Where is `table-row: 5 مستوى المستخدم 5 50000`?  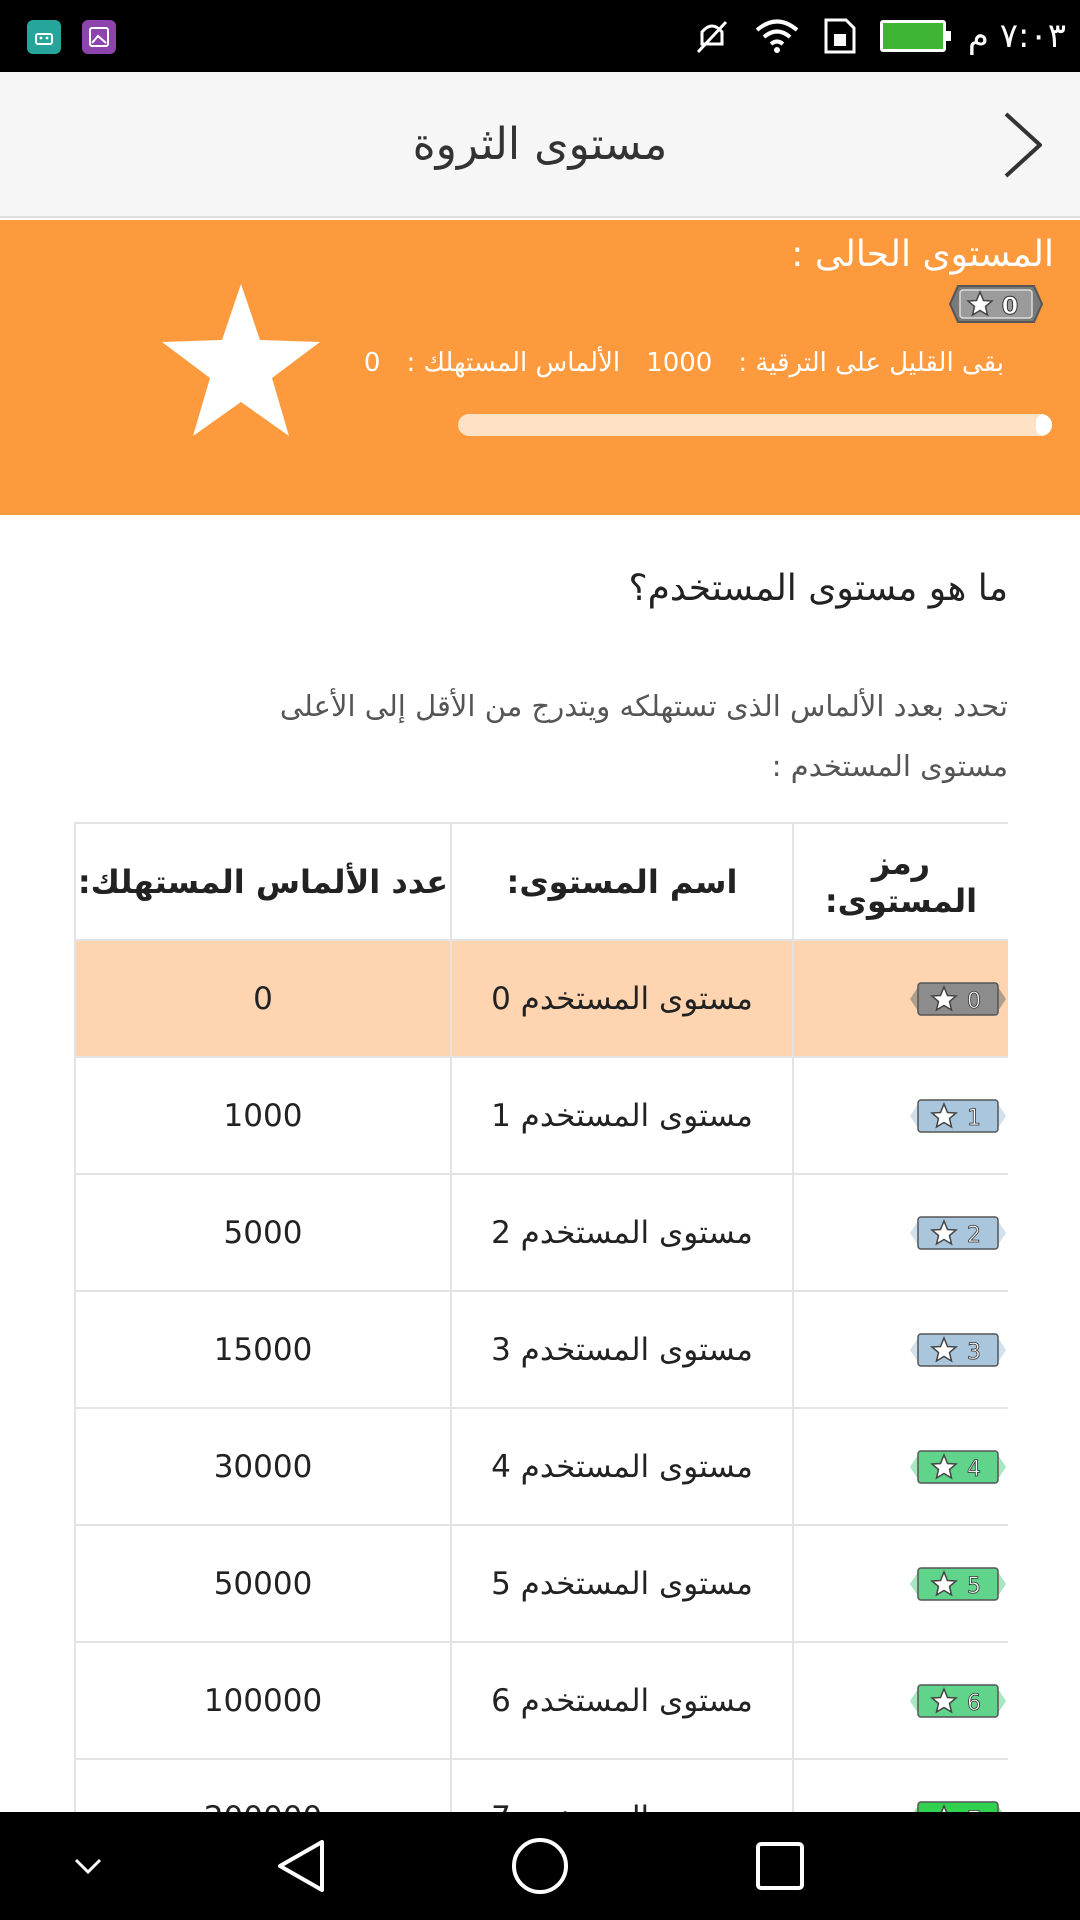
table-row: 5 مستوى المستخدم 5 50000 is located at coordinates (541, 1583).